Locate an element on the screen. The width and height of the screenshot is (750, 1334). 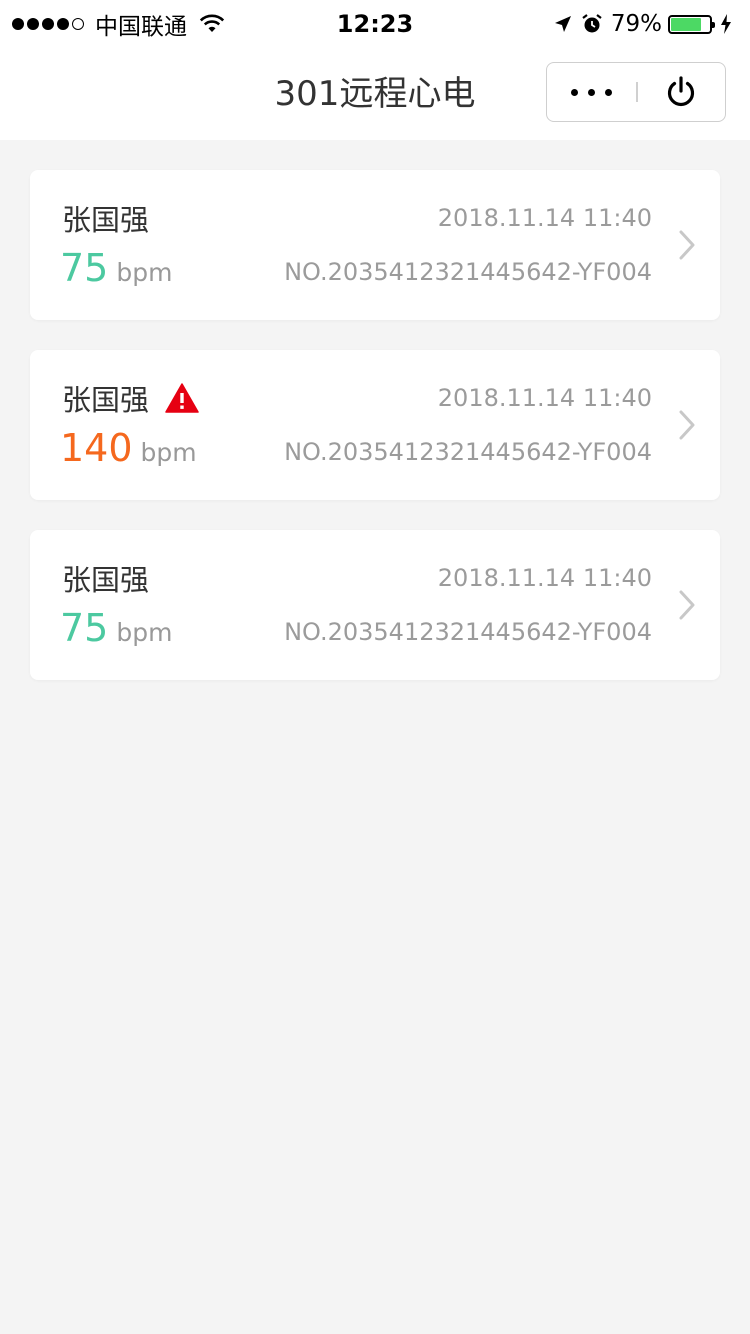
warning-icon is located at coordinates (182, 398).